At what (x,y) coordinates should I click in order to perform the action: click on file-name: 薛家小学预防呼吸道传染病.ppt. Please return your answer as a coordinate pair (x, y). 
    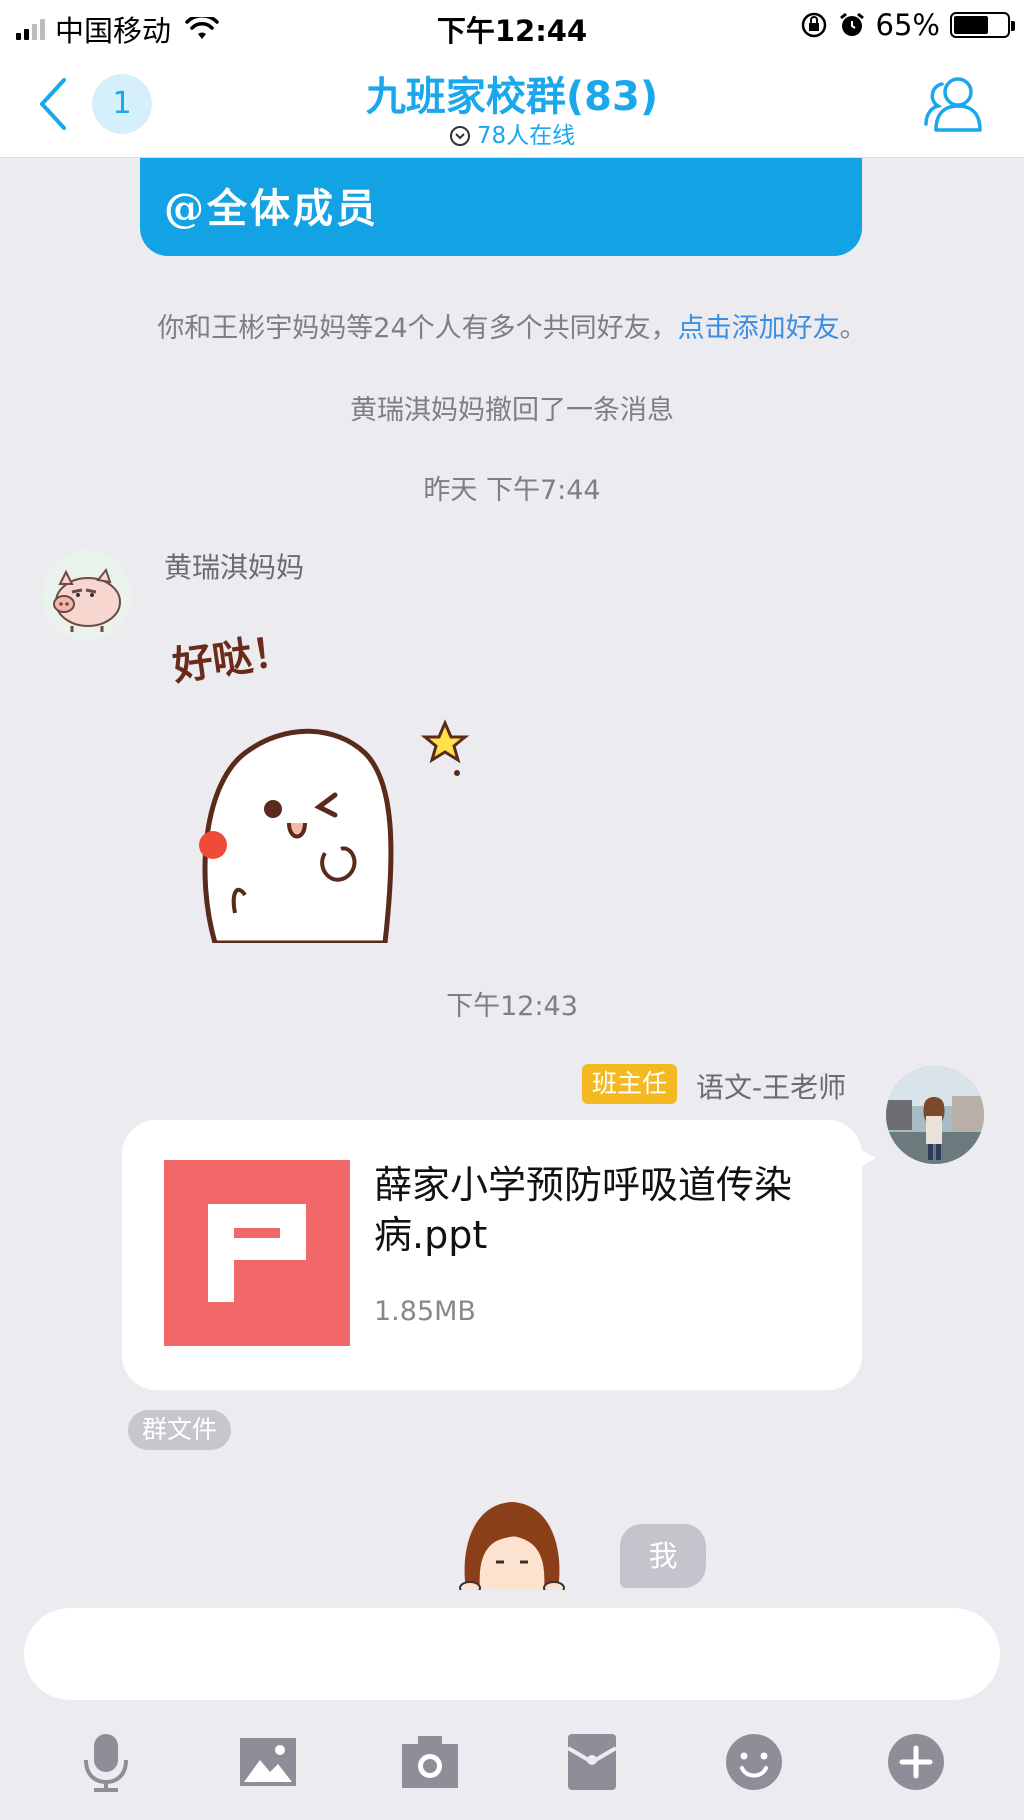
    Looking at the image, I should click on (583, 1210).